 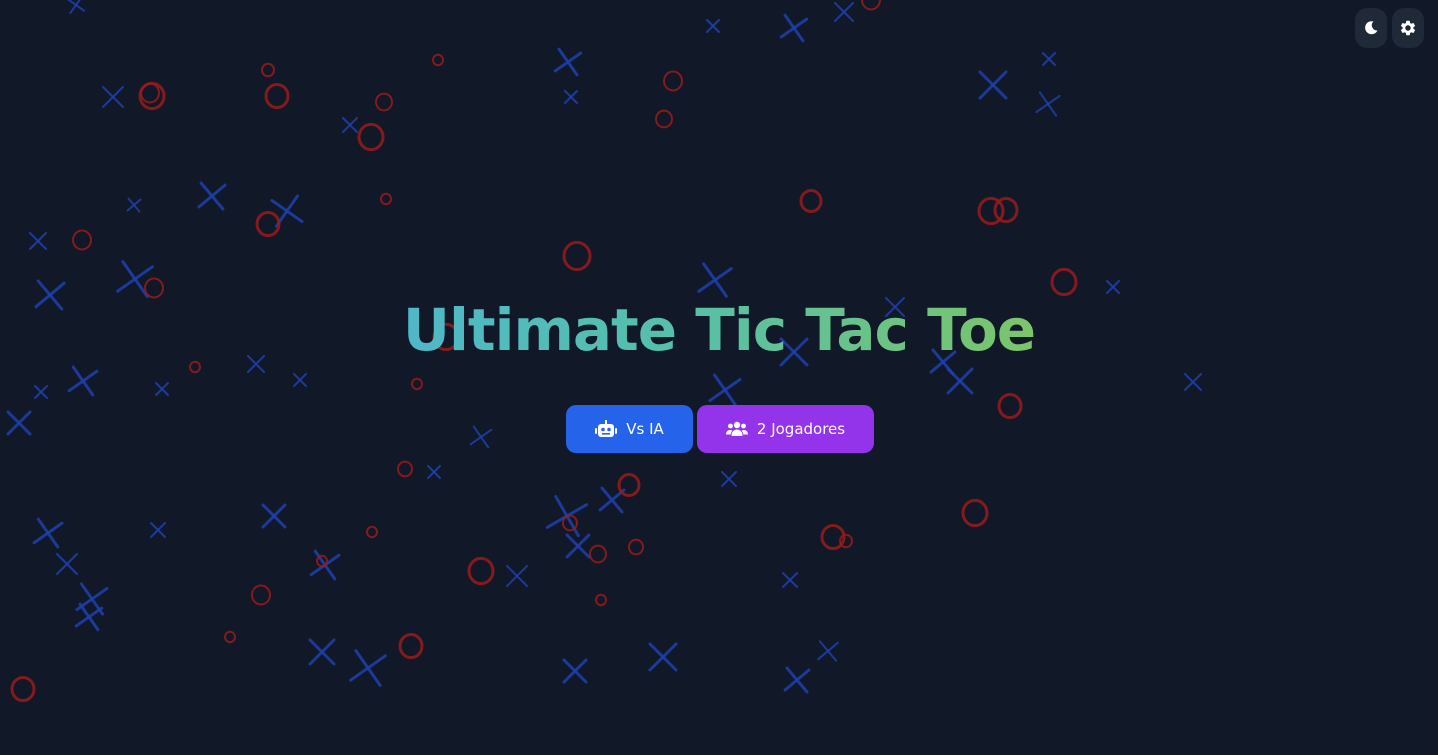 I want to click on gear-icon, so click(x=1408, y=28).